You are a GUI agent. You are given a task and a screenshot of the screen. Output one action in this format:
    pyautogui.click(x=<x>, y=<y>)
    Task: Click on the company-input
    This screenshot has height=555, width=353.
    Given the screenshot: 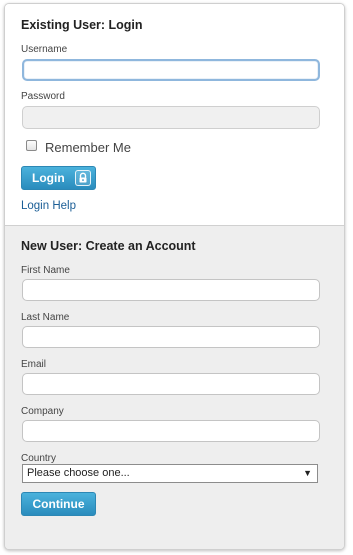 What is the action you would take?
    pyautogui.click(x=171, y=431)
    